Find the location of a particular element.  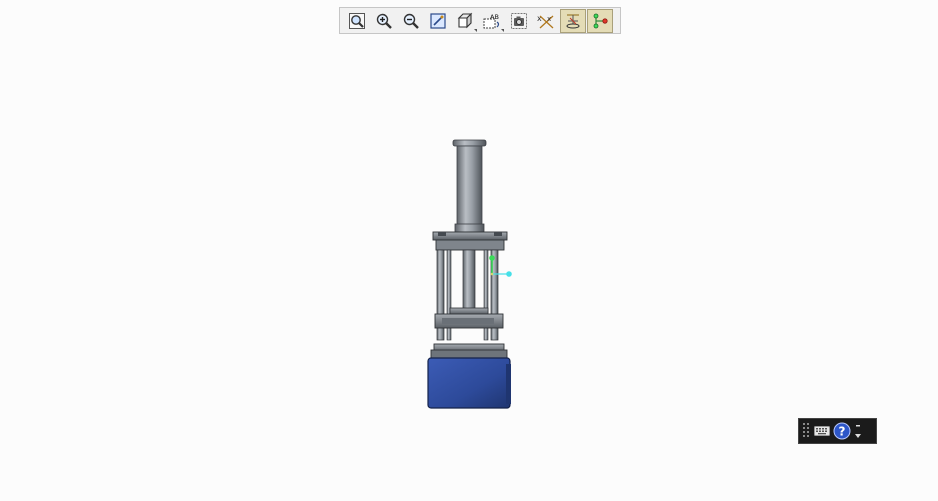

saved-views-icon: AB is located at coordinates (491, 20).